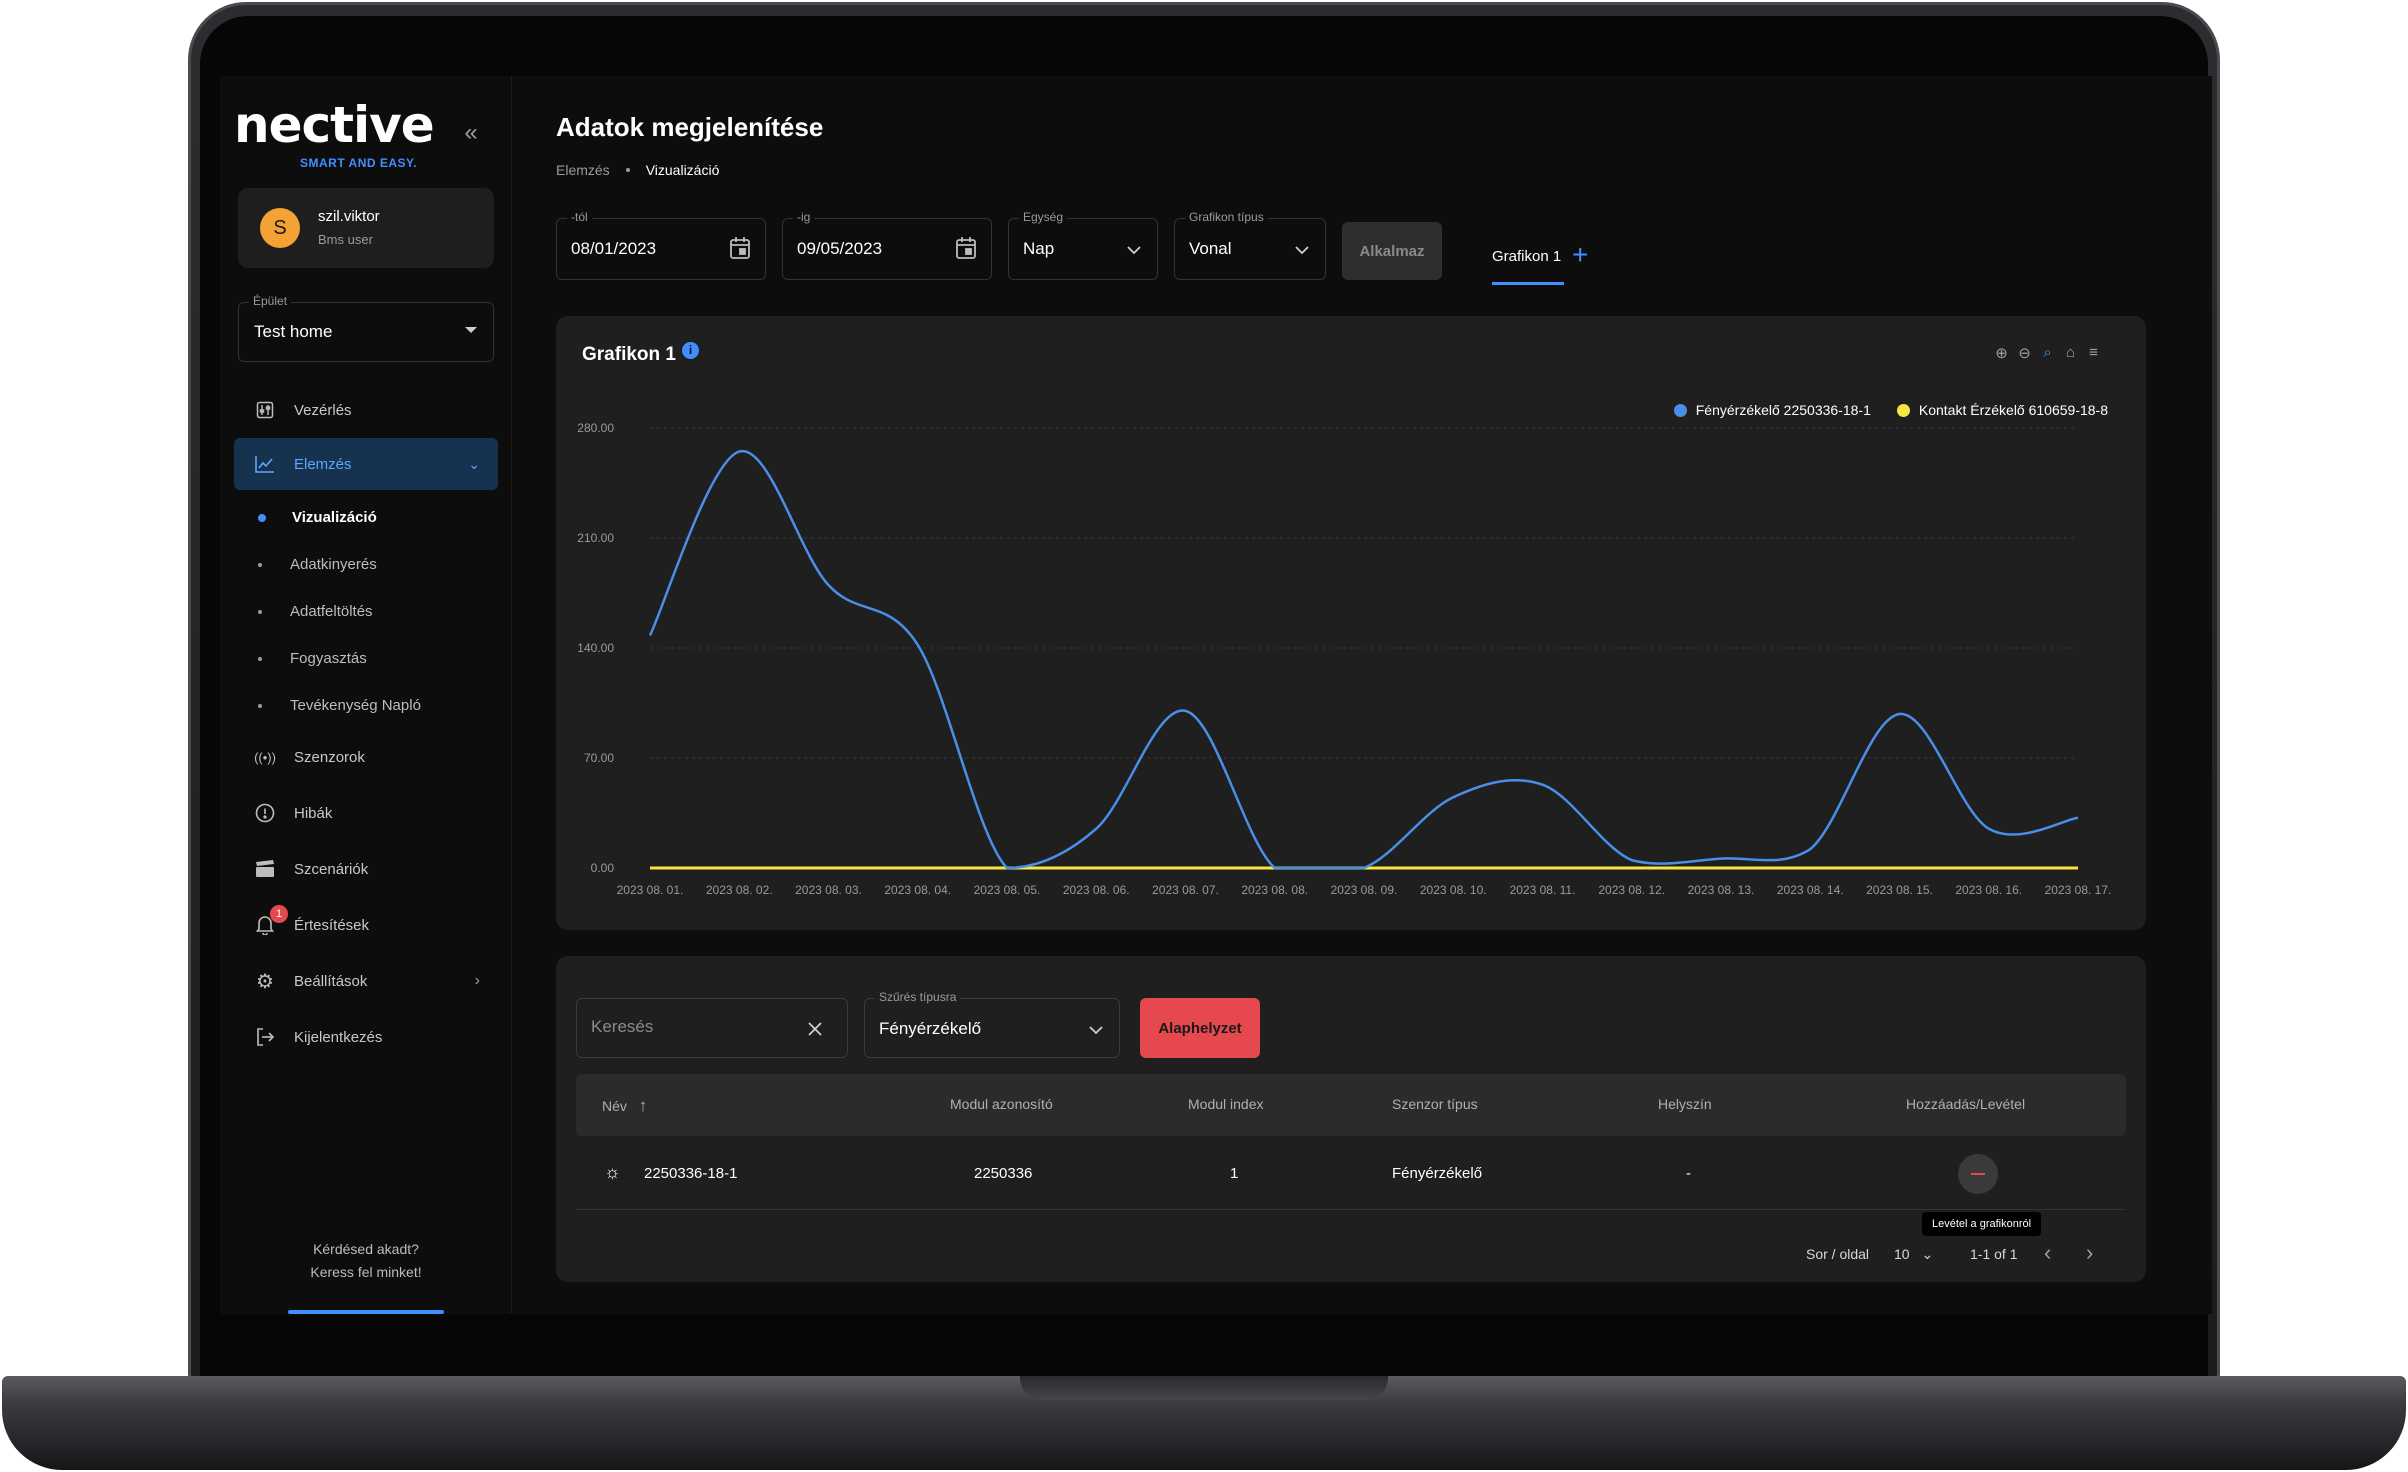 The width and height of the screenshot is (2408, 1472). I want to click on sidebar-item-ertesitesek: 1 Értesítések, so click(366, 925).